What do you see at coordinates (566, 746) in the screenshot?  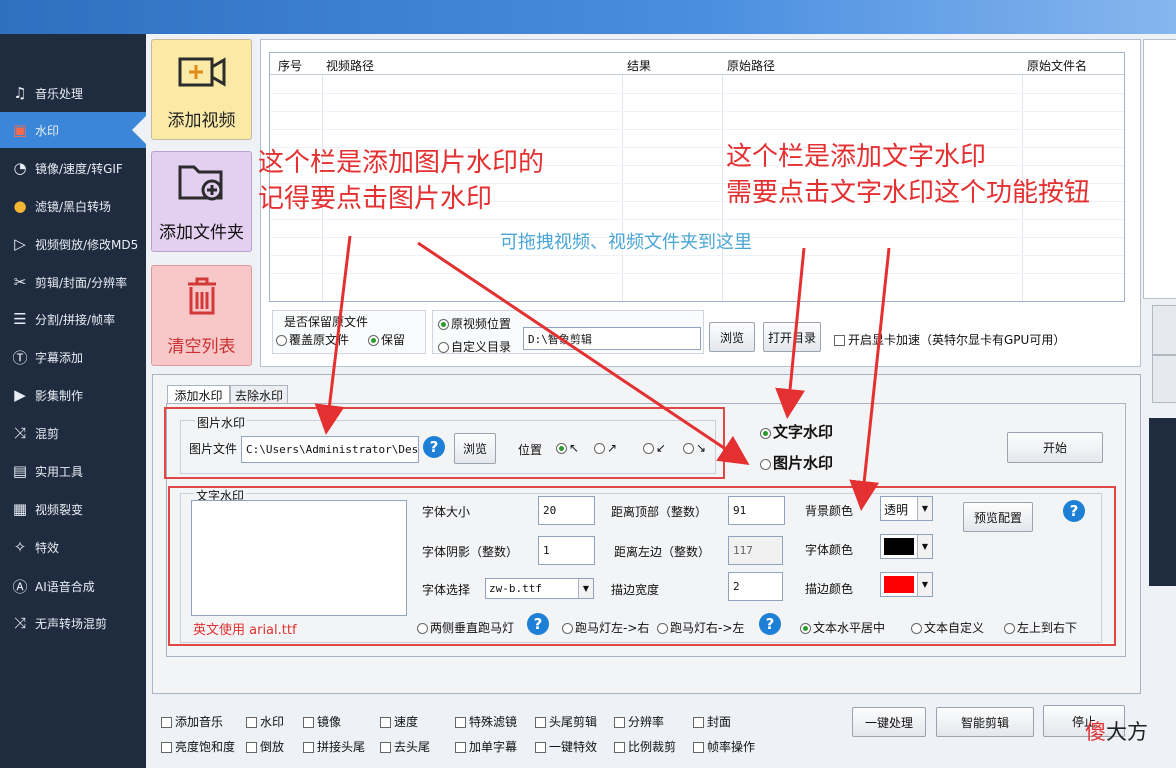 I see `feature-checkbox-checks_row2-5: 一键特效` at bounding box center [566, 746].